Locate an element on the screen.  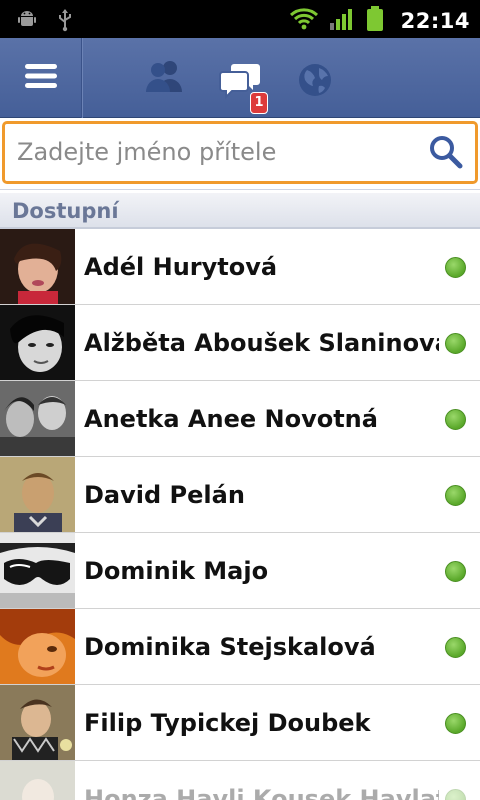
friend-row: Adél Hurytová is located at coordinates (240, 267).